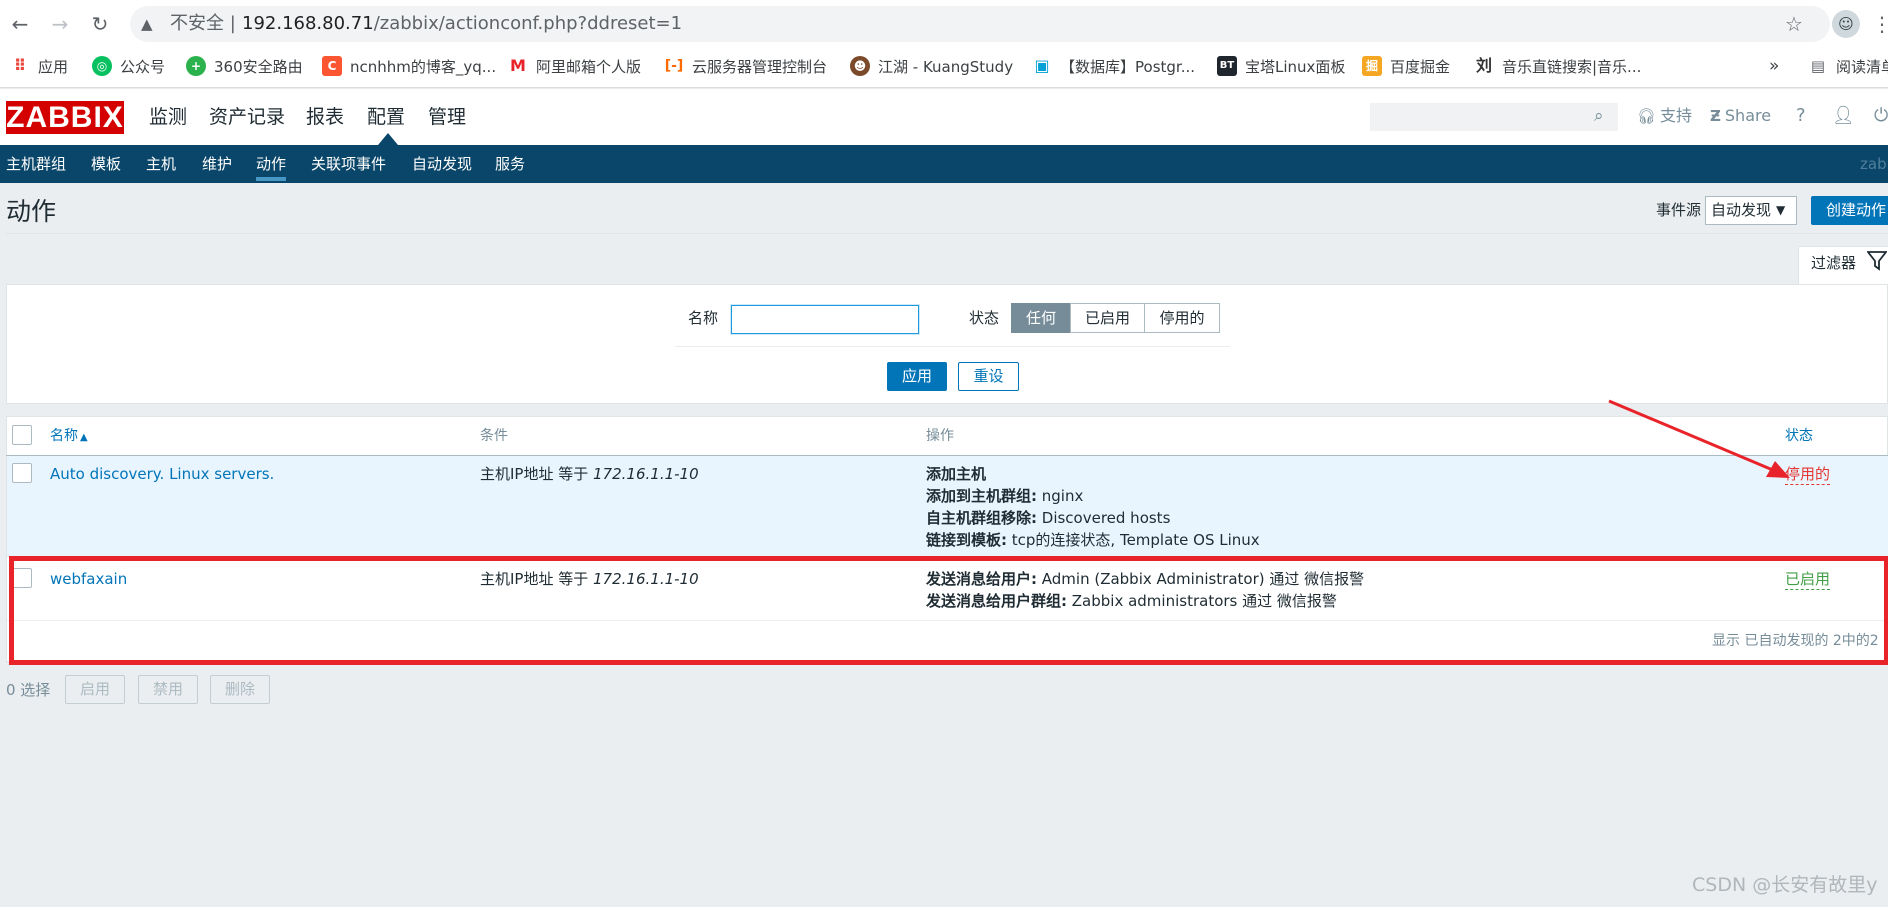 Image resolution: width=1888 pixels, height=907 pixels. I want to click on signout-power-icon: ⏻, so click(1881, 116).